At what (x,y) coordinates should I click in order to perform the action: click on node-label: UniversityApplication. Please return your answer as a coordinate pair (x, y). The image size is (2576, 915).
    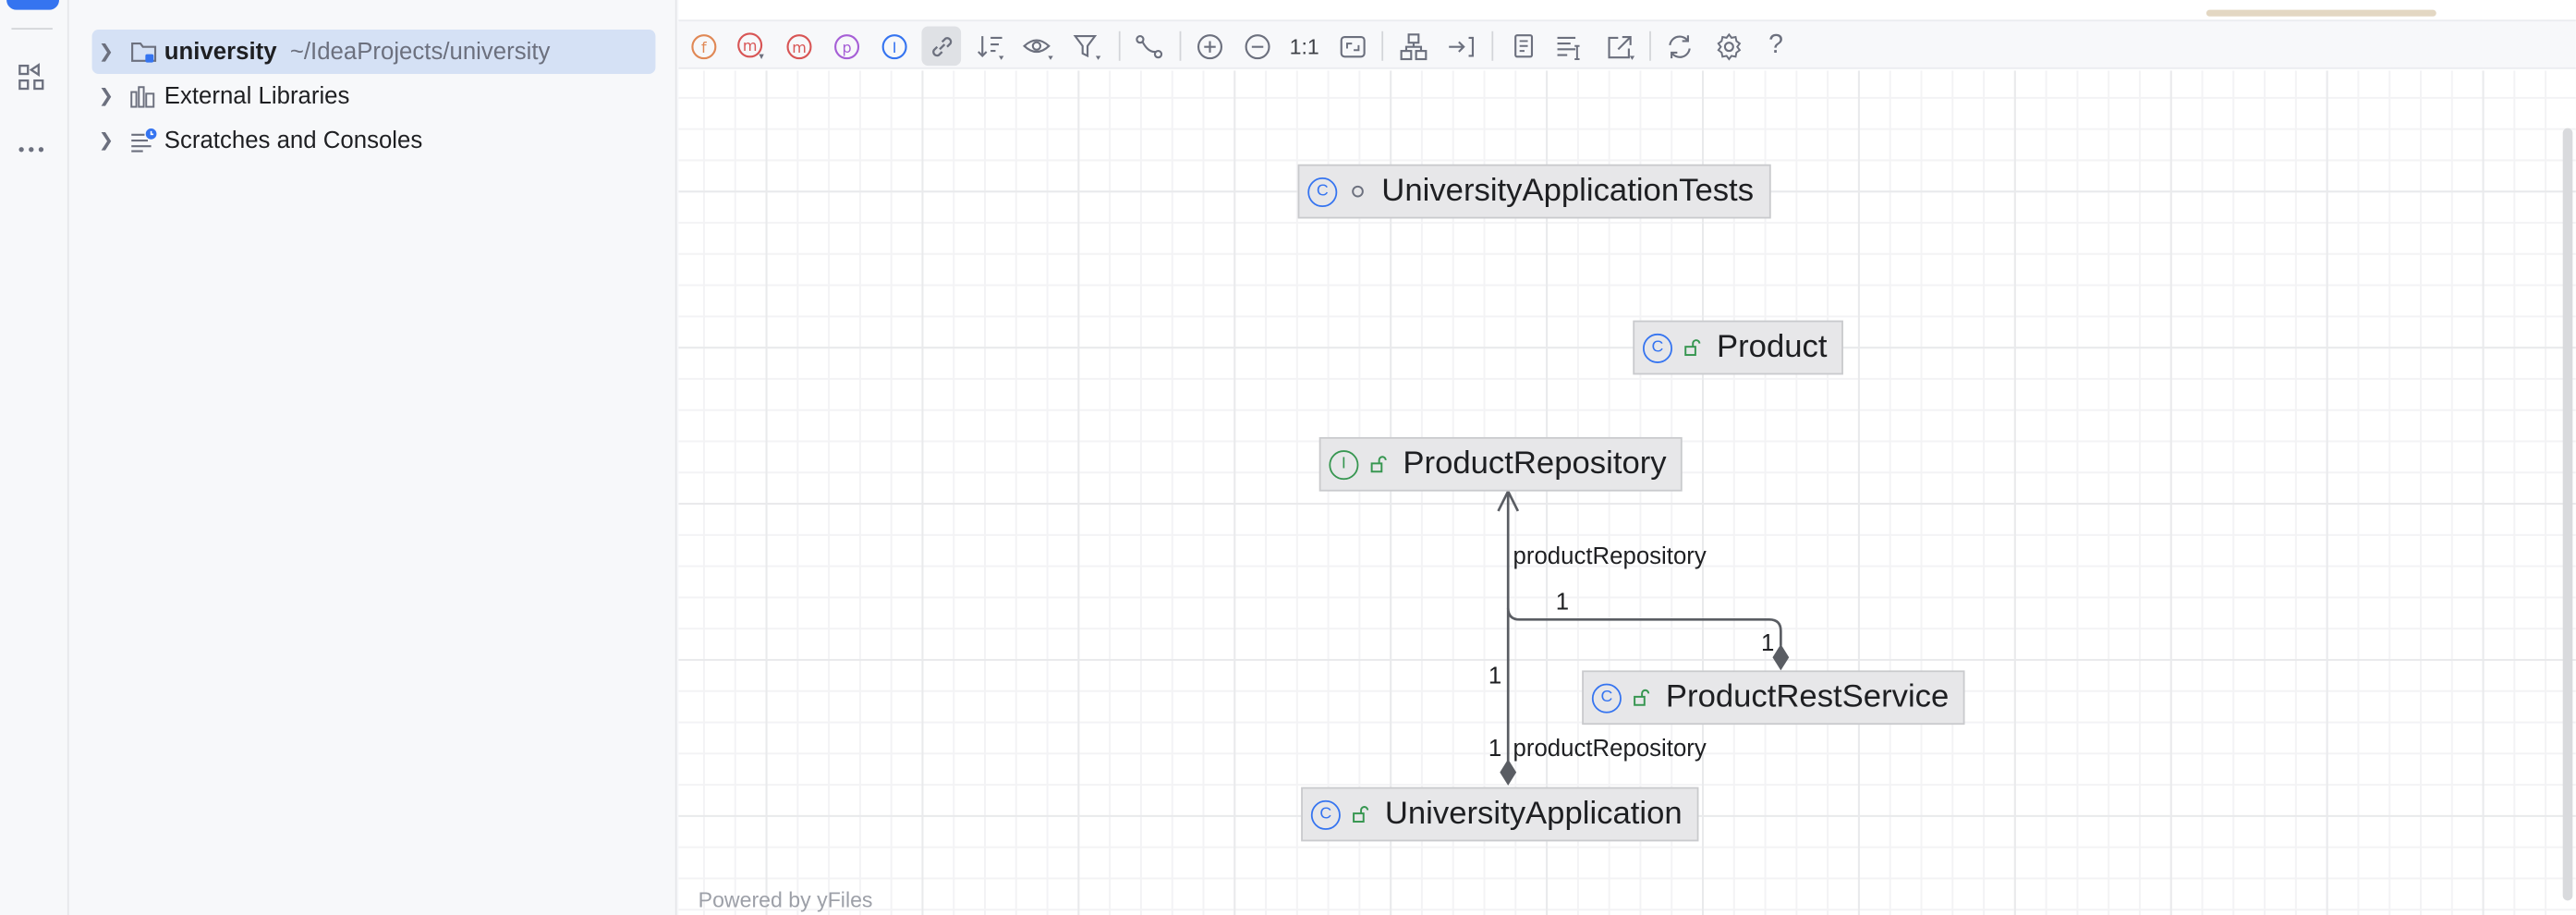
    Looking at the image, I should click on (1533, 813).